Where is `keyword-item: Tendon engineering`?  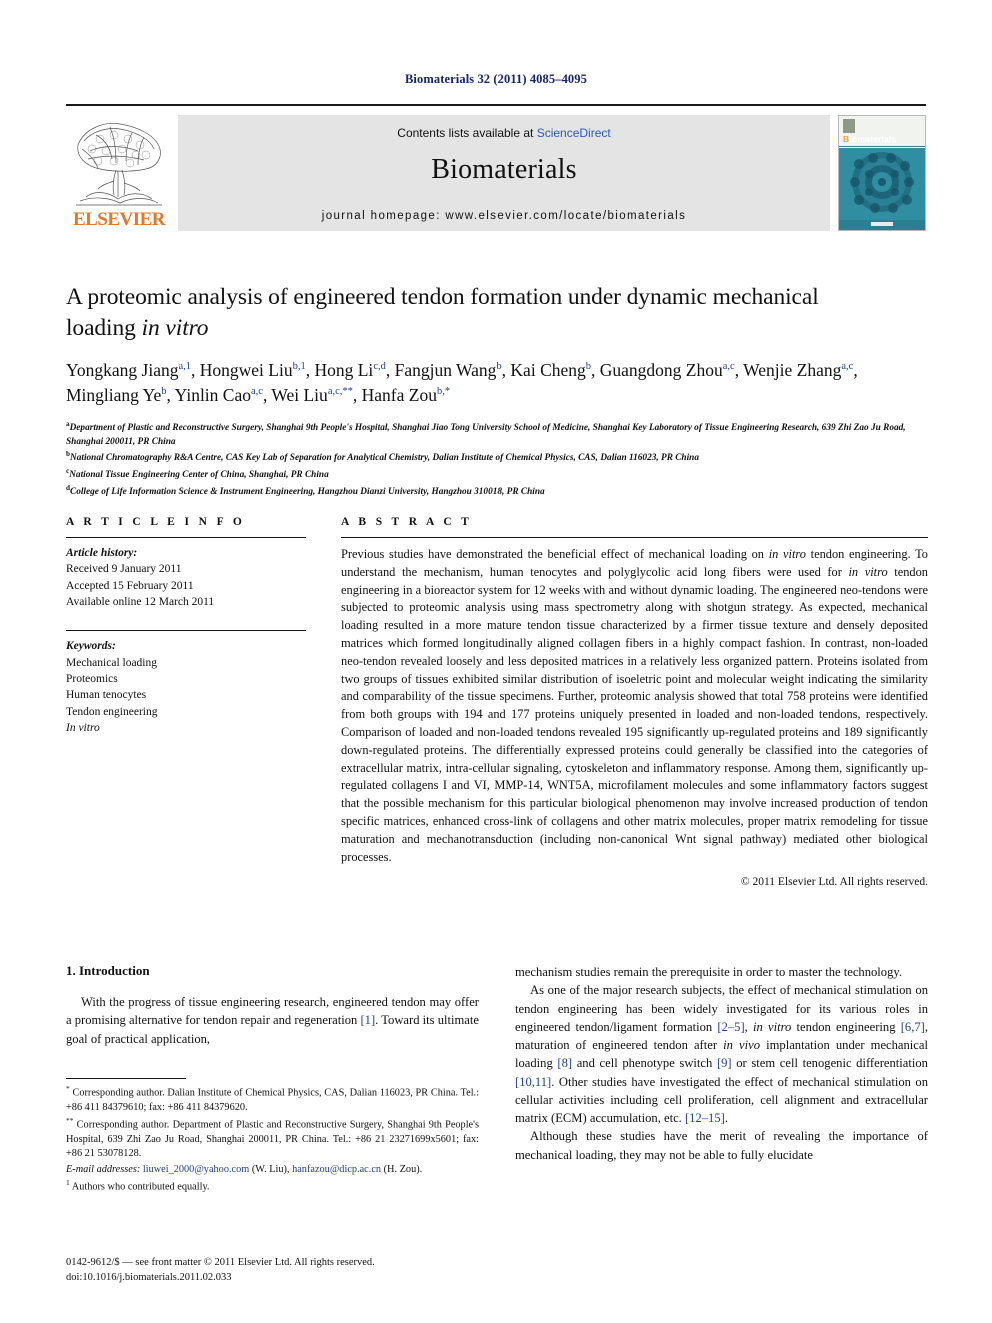
keyword-item: Tendon engineering is located at coordinates (112, 711).